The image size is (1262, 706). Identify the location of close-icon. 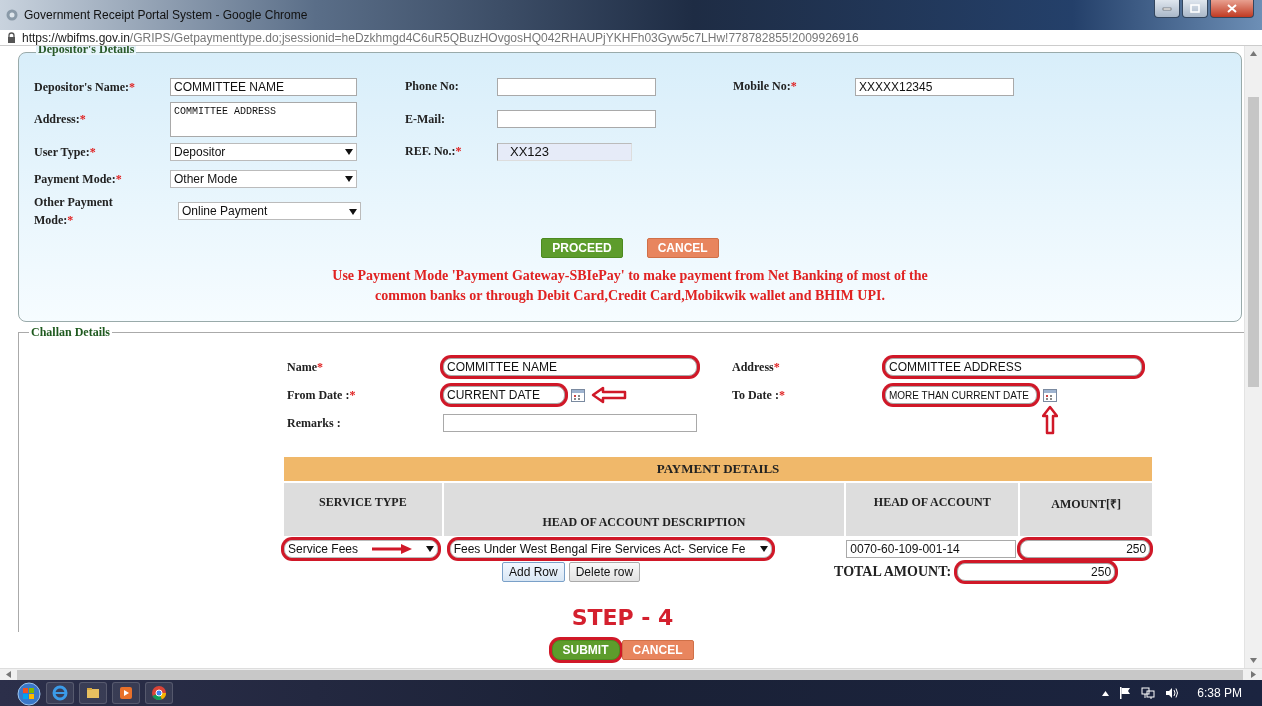
(1232, 8).